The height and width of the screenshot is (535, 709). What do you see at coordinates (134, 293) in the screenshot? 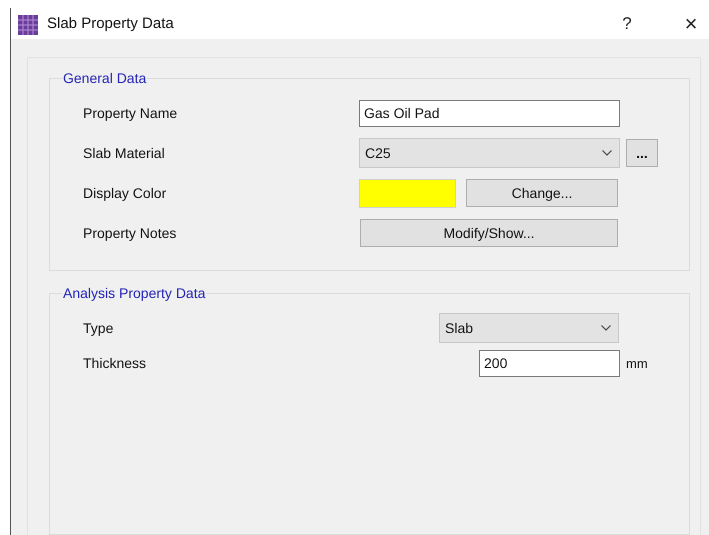
I see `group-title: Analysis Property Data` at bounding box center [134, 293].